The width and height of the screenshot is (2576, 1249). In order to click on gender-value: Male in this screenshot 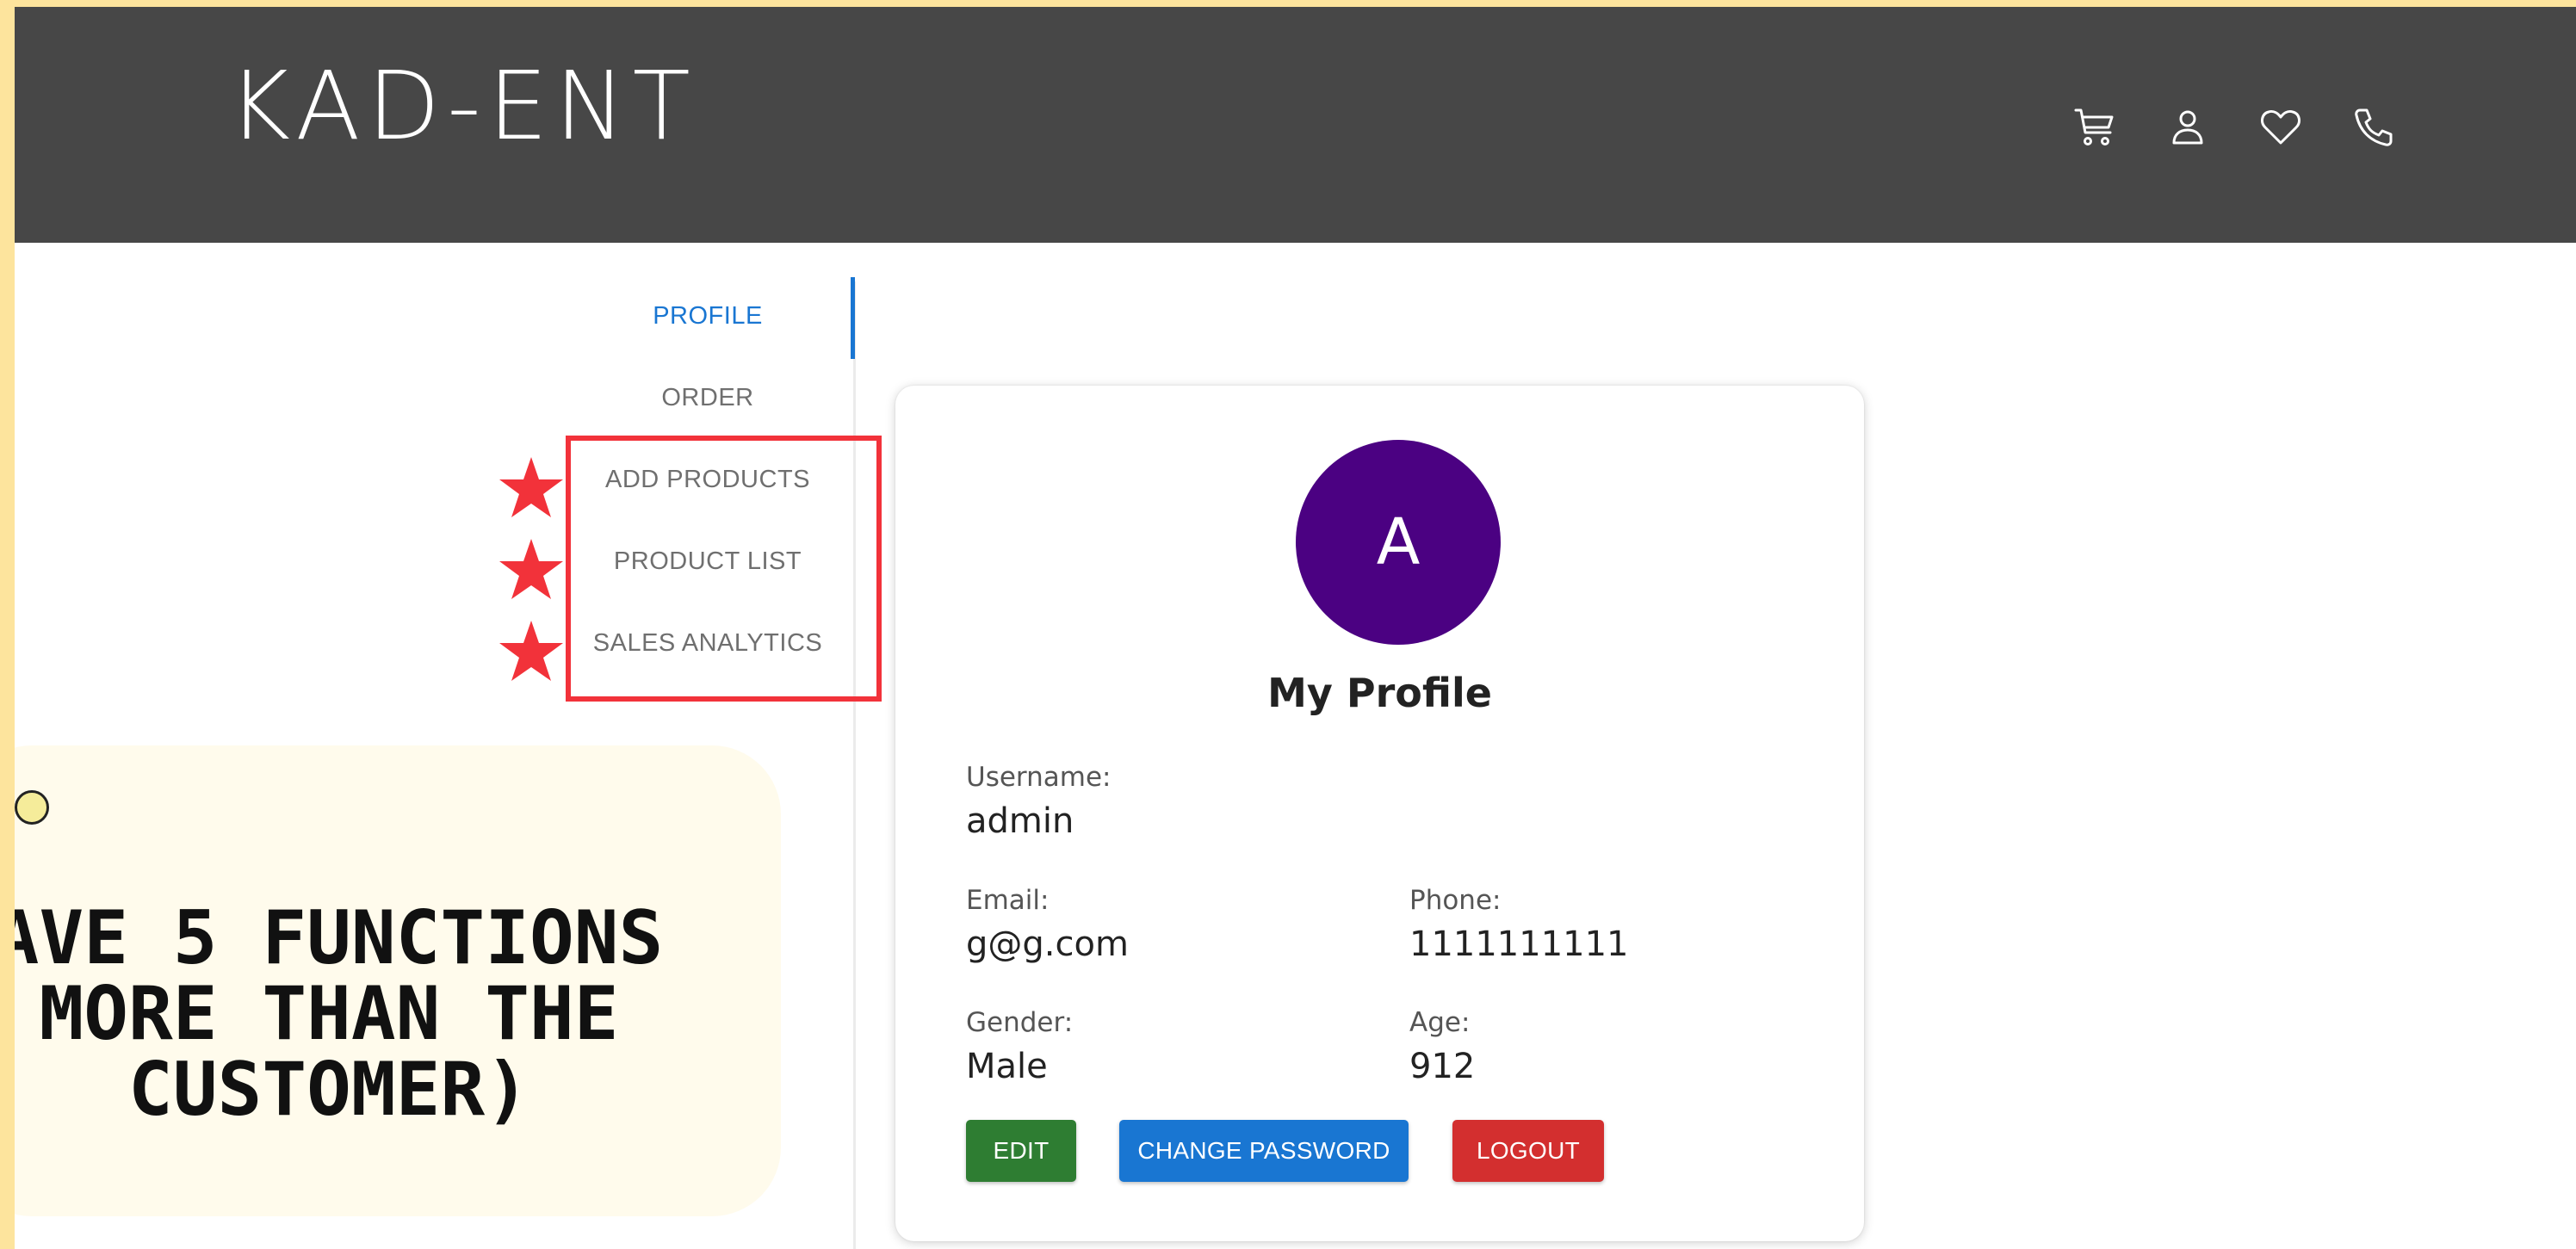, I will do `click(1007, 1066)`.